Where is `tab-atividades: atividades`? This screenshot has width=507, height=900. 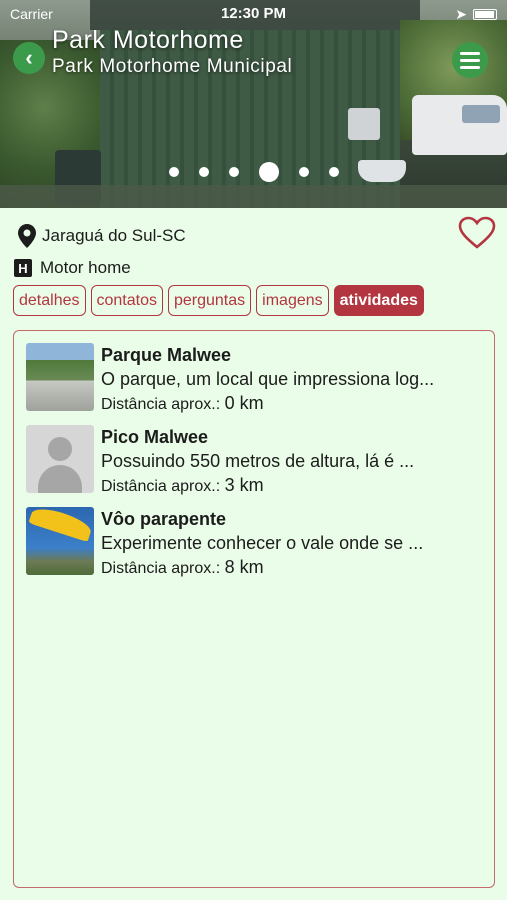 tab-atividades: atividades is located at coordinates (378, 300).